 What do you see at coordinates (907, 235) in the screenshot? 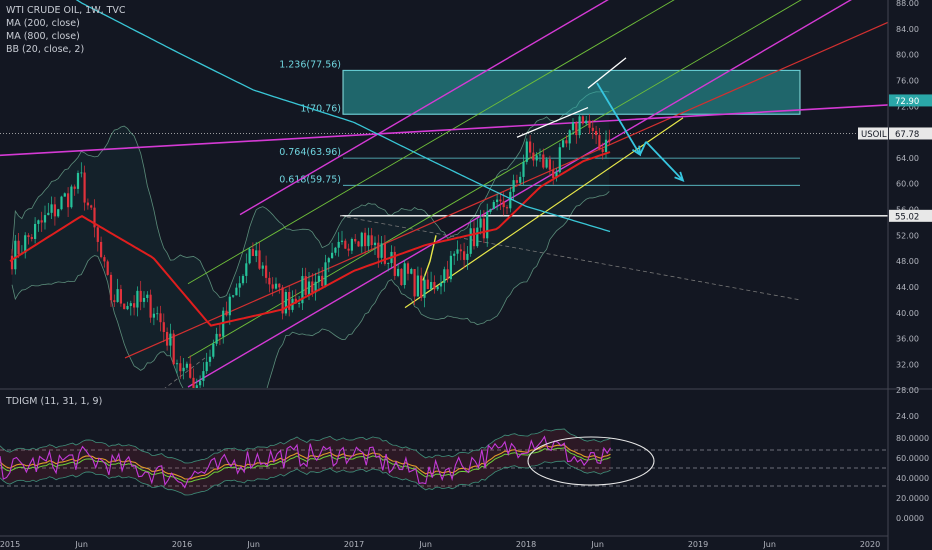
I see `price-tick-label: 52.00` at bounding box center [907, 235].